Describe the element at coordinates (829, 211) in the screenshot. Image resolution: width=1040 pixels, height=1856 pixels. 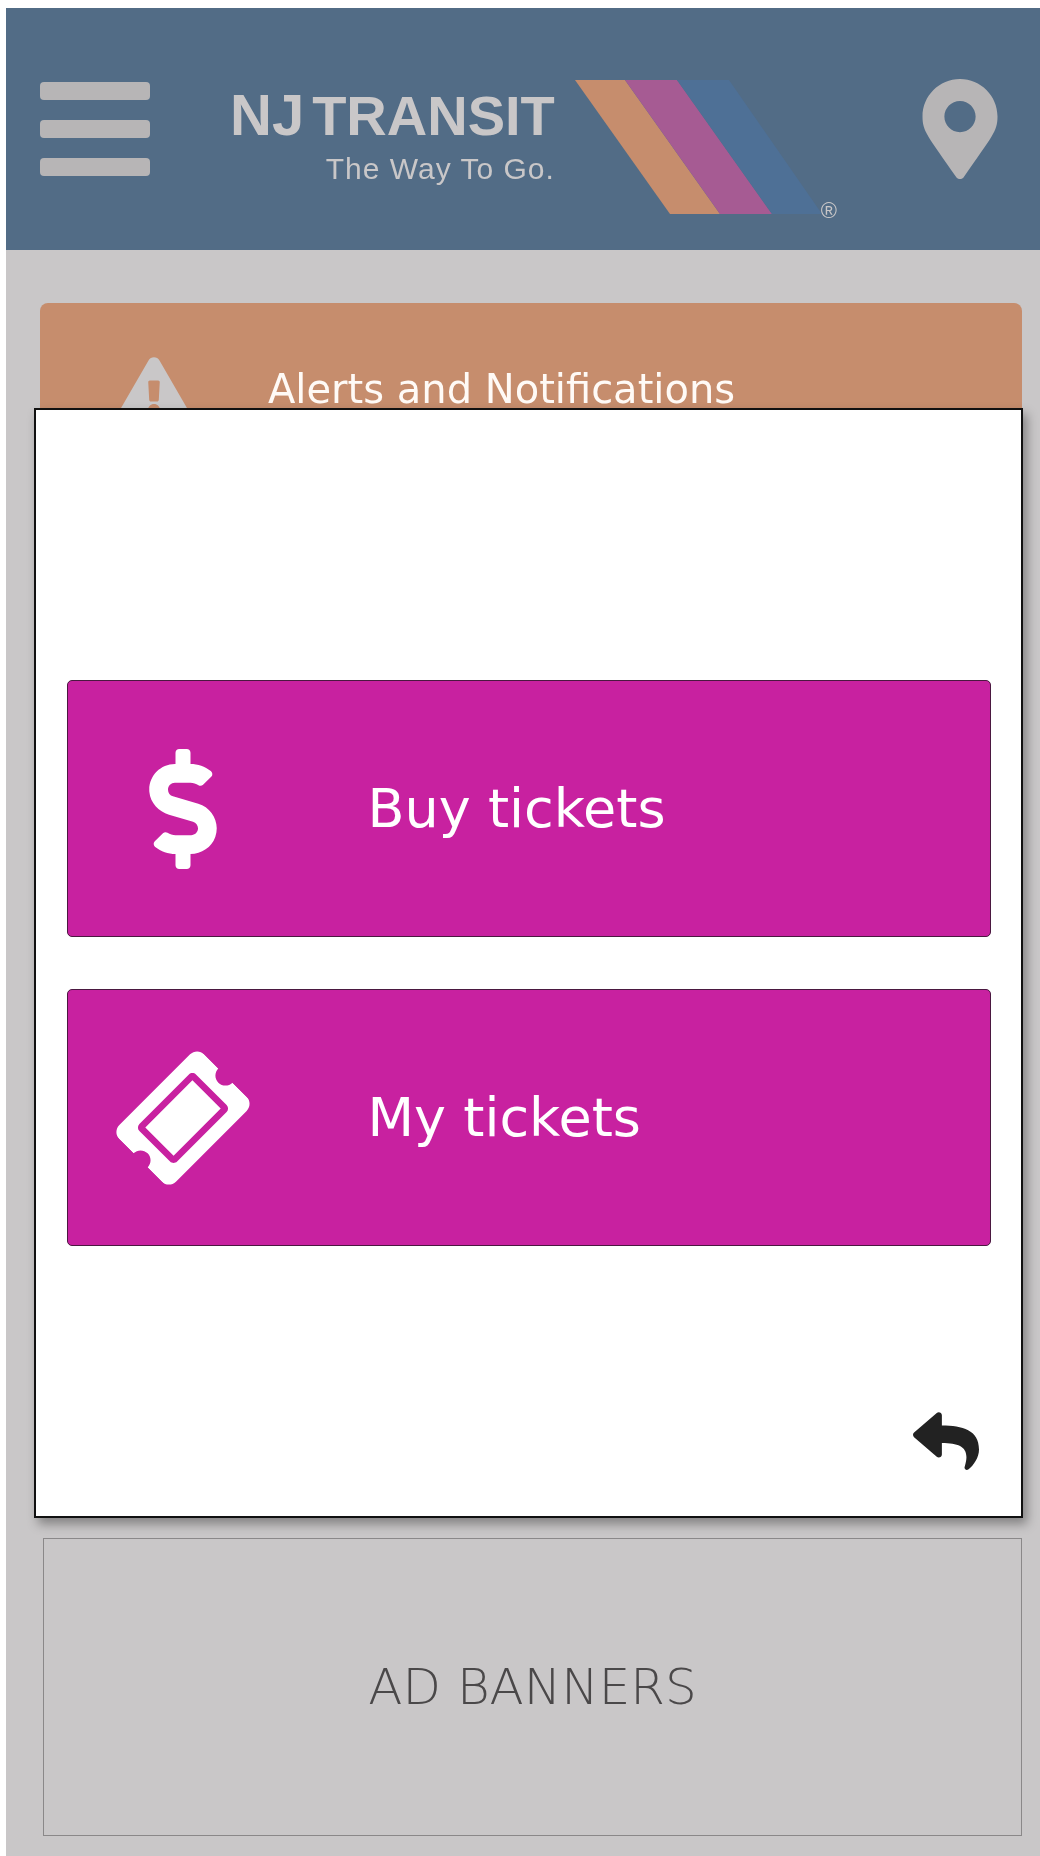
I see `registered-mark: ®` at that location.